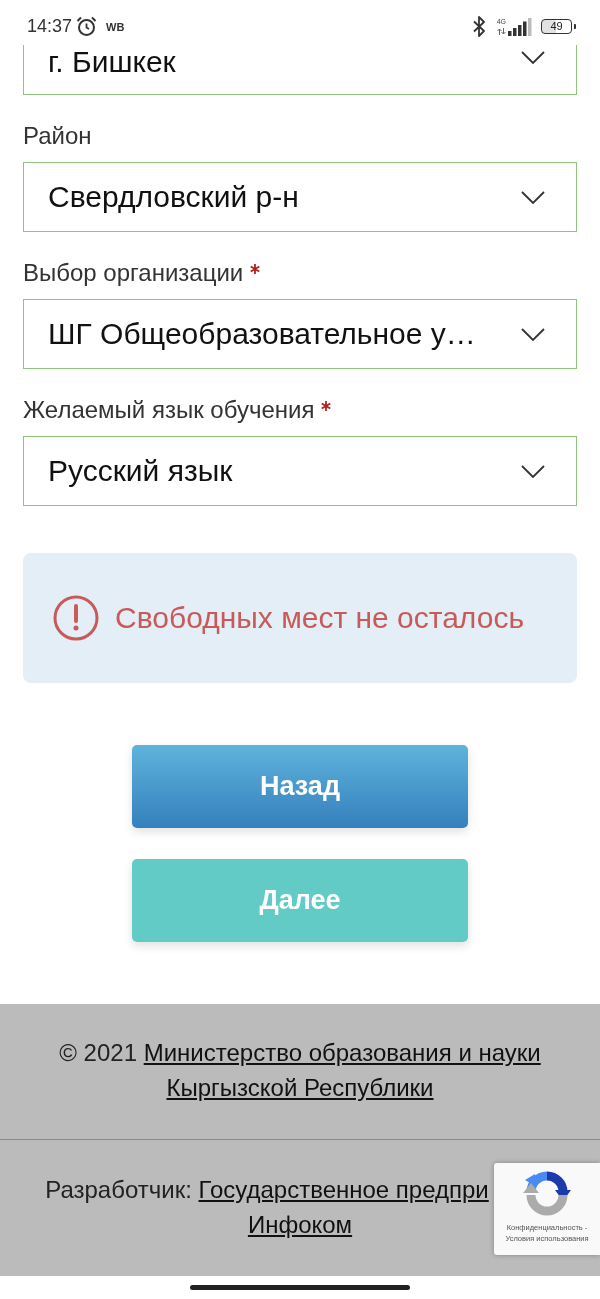 This screenshot has height=1299, width=600. Describe the element at coordinates (76, 618) in the screenshot. I see `warning-icon` at that location.